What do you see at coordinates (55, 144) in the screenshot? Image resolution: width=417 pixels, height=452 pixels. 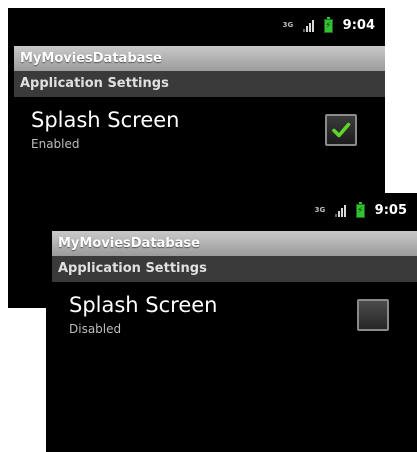 I see `preference-summary: Enabled` at bounding box center [55, 144].